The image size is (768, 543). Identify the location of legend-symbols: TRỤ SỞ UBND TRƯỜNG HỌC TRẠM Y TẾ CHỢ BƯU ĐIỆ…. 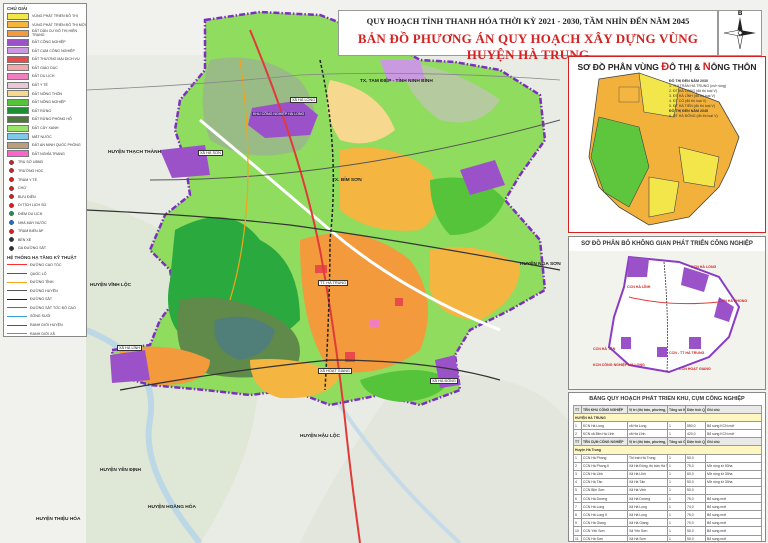
(45, 205).